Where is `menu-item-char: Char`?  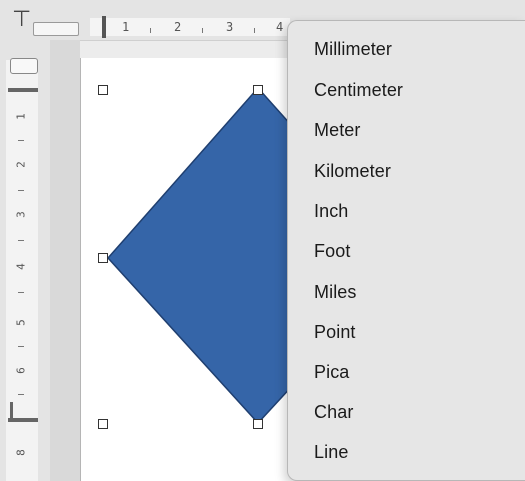 menu-item-char: Char is located at coordinates (333, 412).